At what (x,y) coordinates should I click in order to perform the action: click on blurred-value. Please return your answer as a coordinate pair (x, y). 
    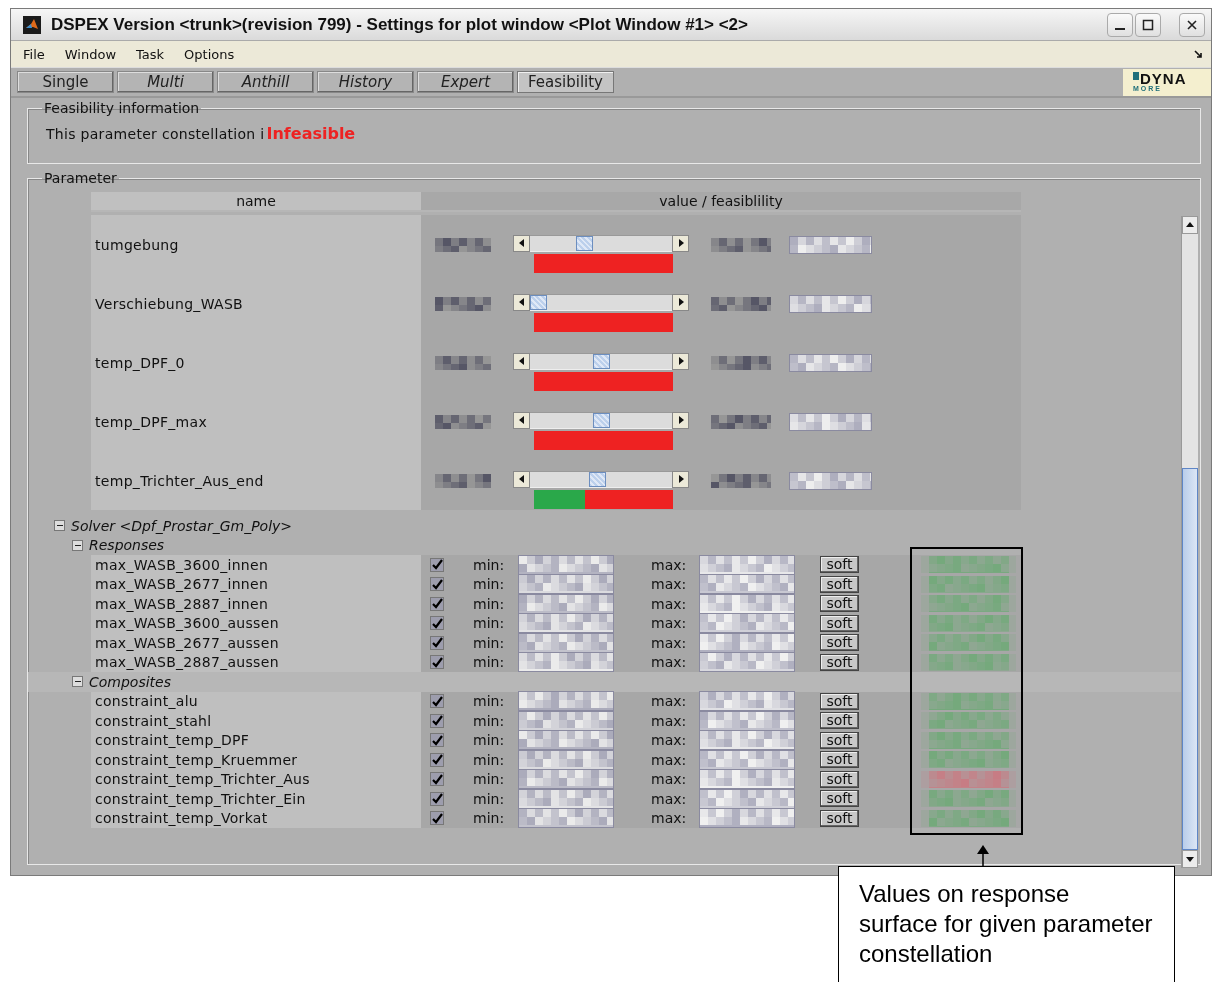
    Looking at the image, I should click on (463, 421).